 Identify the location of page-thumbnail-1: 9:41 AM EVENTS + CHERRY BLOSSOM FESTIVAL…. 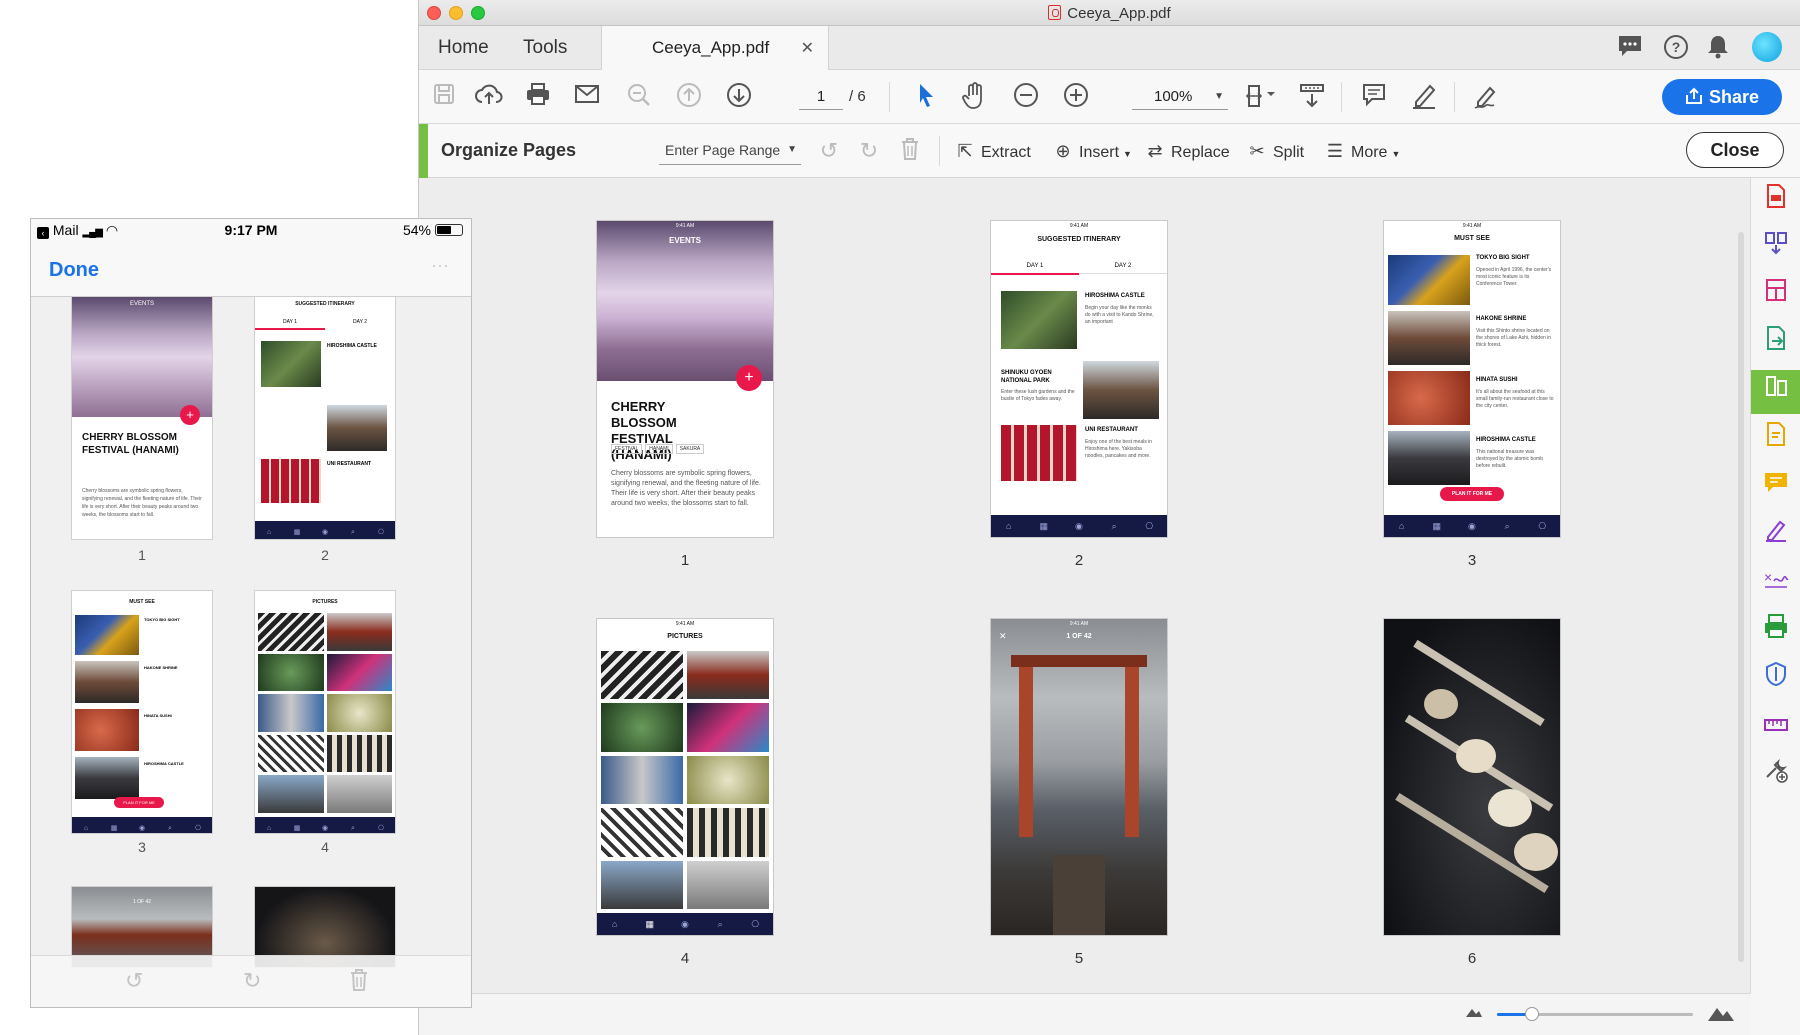
(685, 379).